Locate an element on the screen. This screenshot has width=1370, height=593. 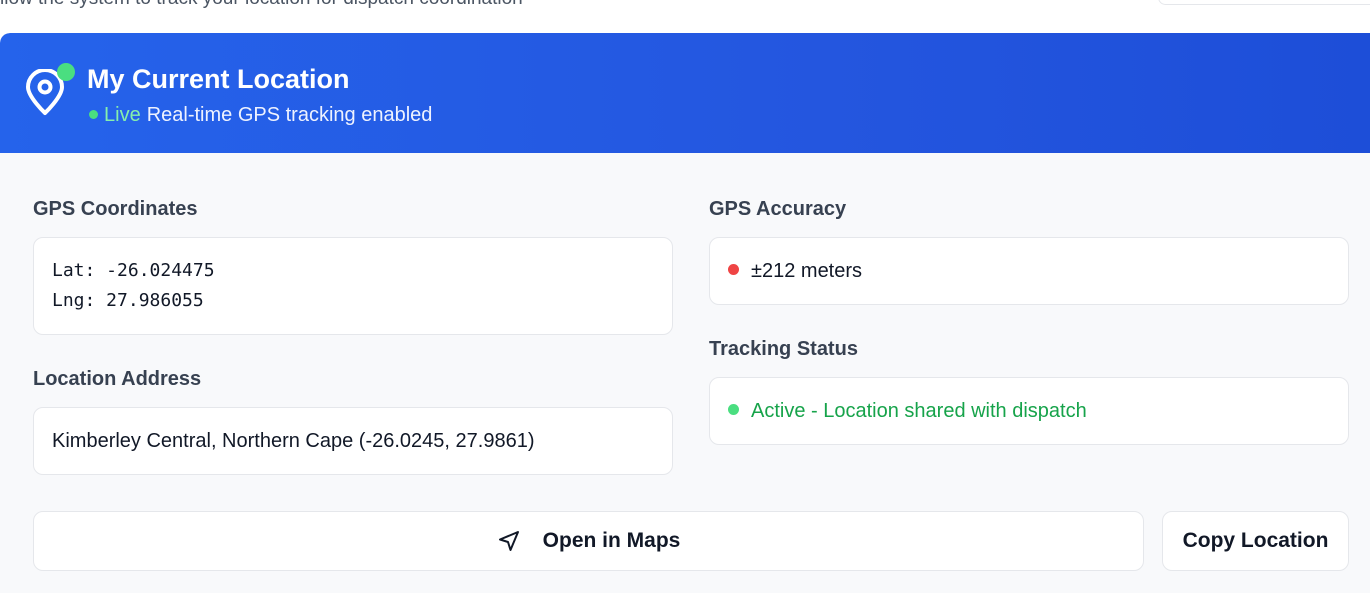
copy-location-button: Copy Location is located at coordinates (1255, 541).